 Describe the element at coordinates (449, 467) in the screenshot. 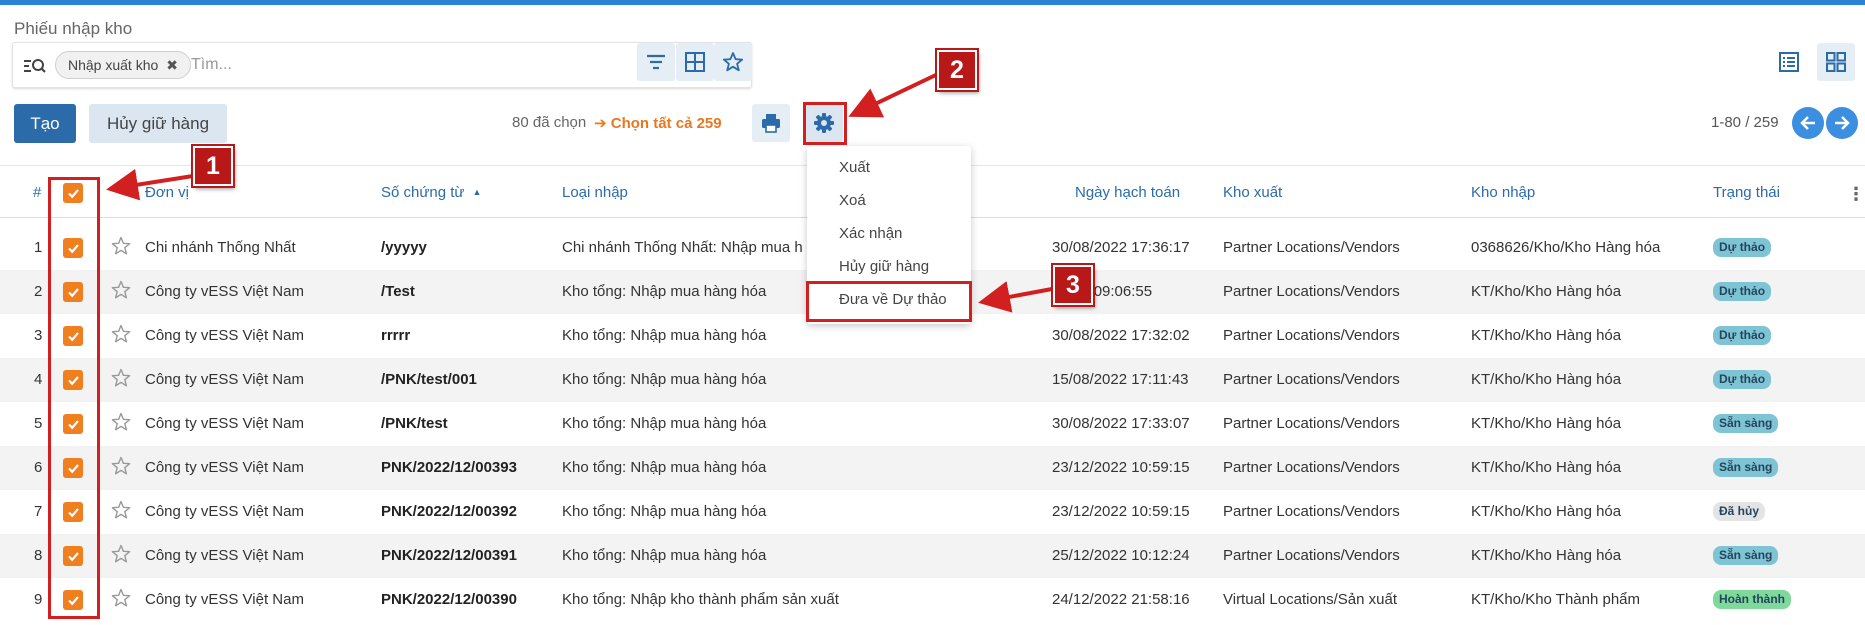

I see `row-doc-no: PNK/2022/12/00393` at that location.